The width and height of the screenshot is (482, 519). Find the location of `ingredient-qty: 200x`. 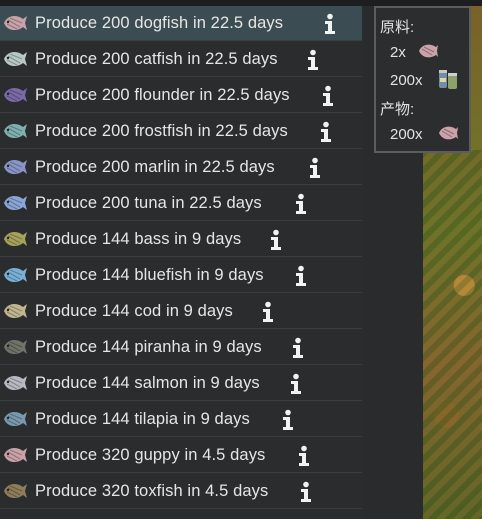

ingredient-qty: 200x is located at coordinates (406, 80).